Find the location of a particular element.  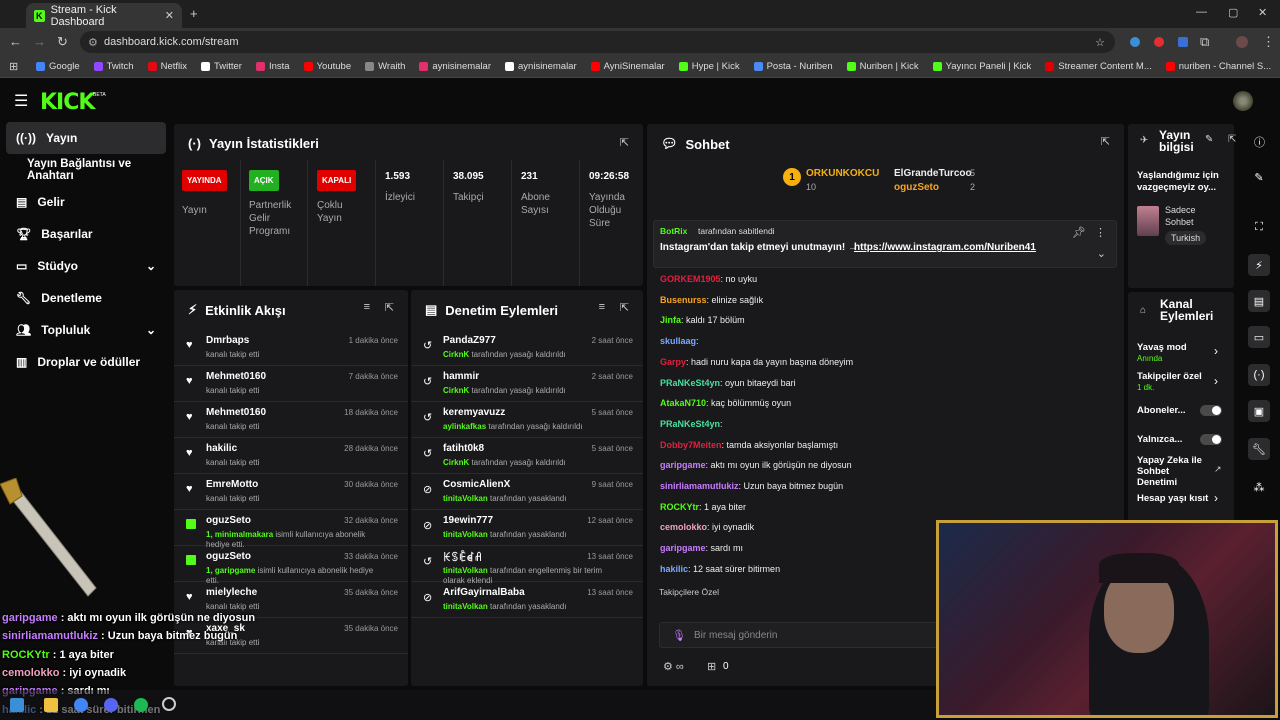

obs-icon is located at coordinates (169, 704).